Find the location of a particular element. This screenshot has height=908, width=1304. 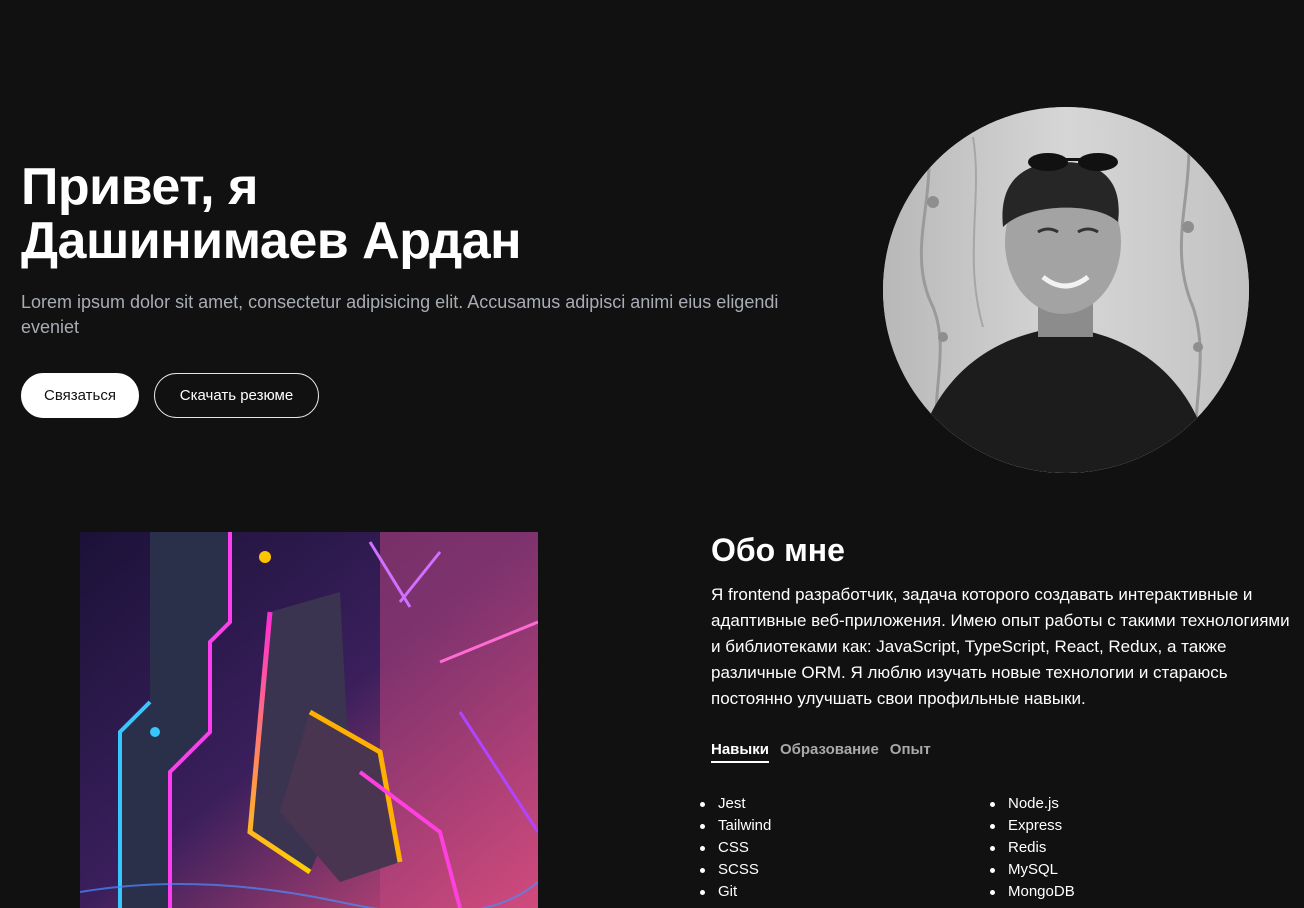

skills-list-right: Node.js Express Redis MySQL MongoDB is located at coordinates (1032, 848).